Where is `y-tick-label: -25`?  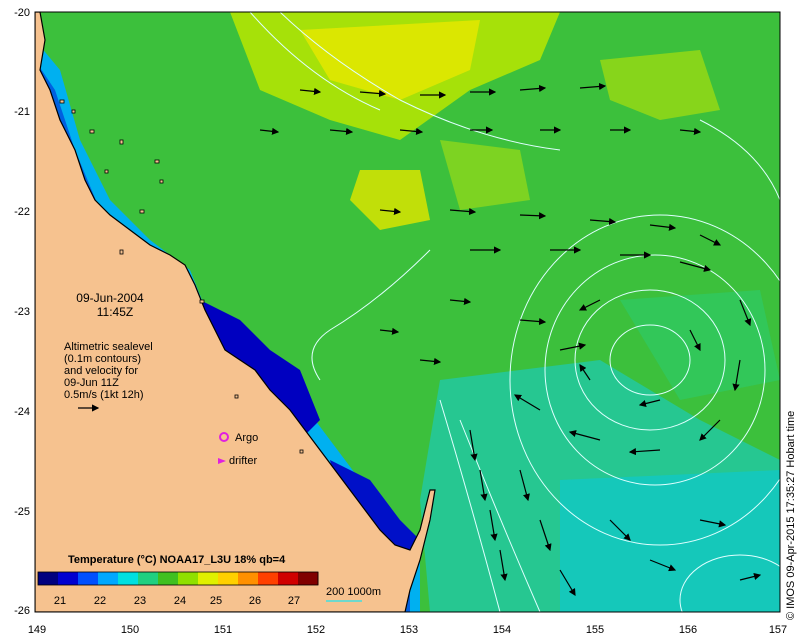 y-tick-label: -25 is located at coordinates (22, 512).